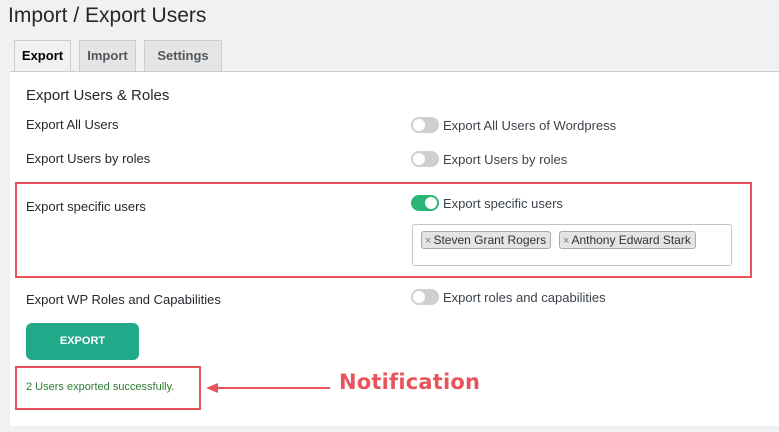  I want to click on toggle-export-all-users: Export All Users of Wordpress, so click(513, 125).